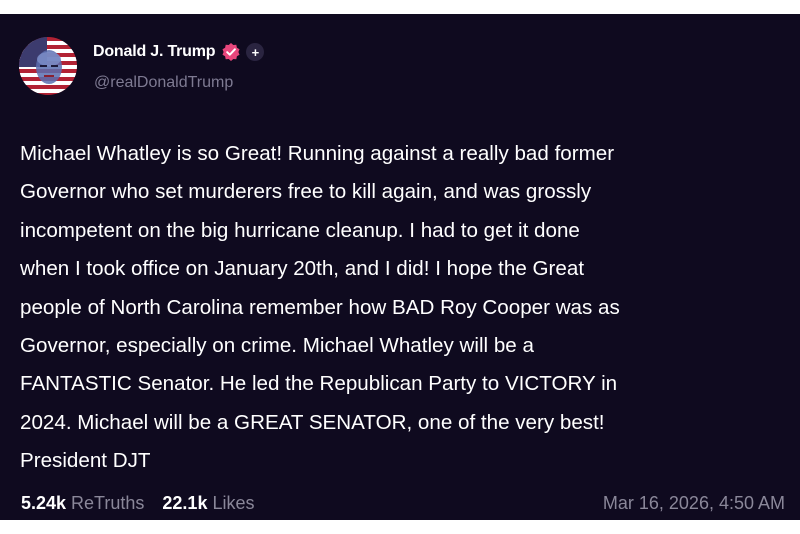 The image size is (800, 534). What do you see at coordinates (107, 503) in the screenshot?
I see `retruths-label: ReTruths` at bounding box center [107, 503].